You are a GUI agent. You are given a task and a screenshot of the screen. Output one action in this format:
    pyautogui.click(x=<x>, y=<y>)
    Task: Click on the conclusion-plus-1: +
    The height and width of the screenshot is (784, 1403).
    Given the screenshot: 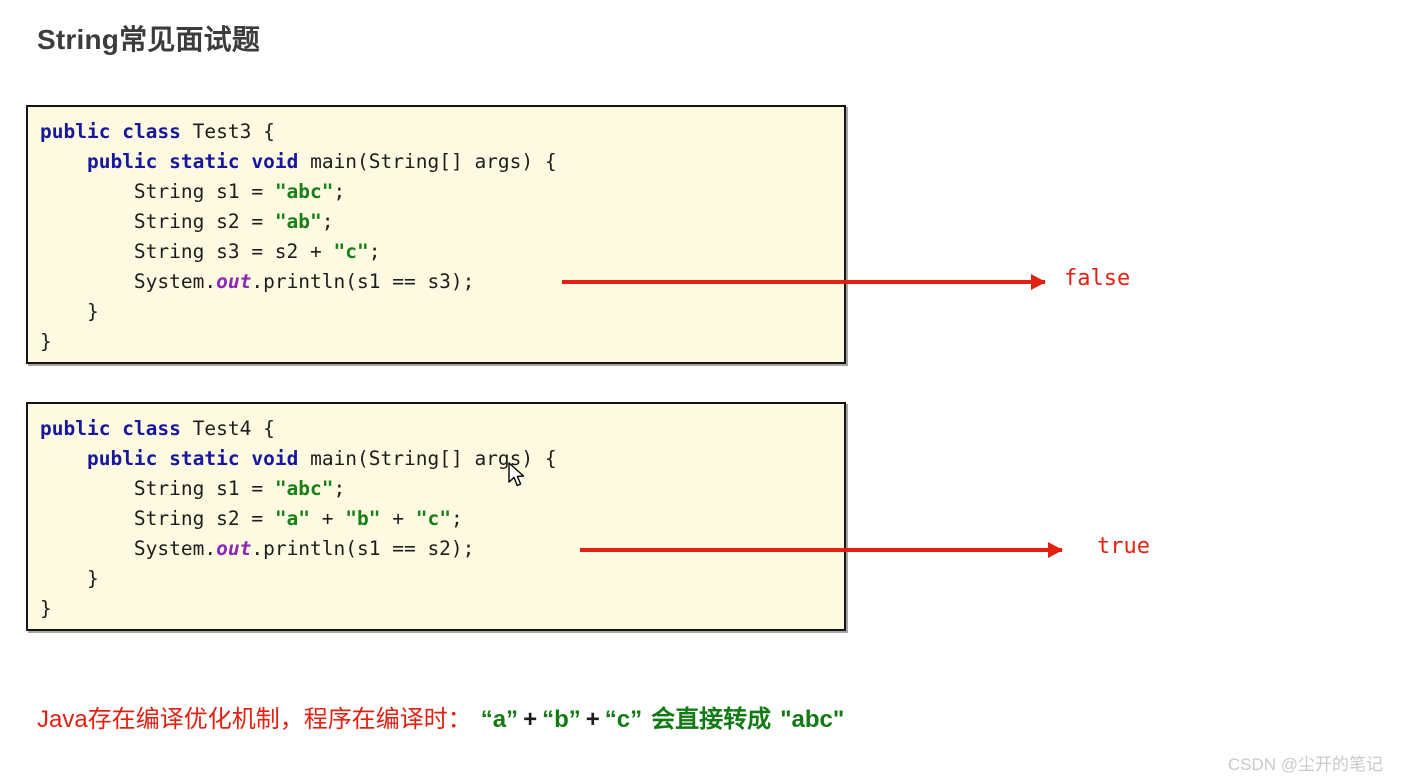 What is the action you would take?
    pyautogui.click(x=530, y=719)
    